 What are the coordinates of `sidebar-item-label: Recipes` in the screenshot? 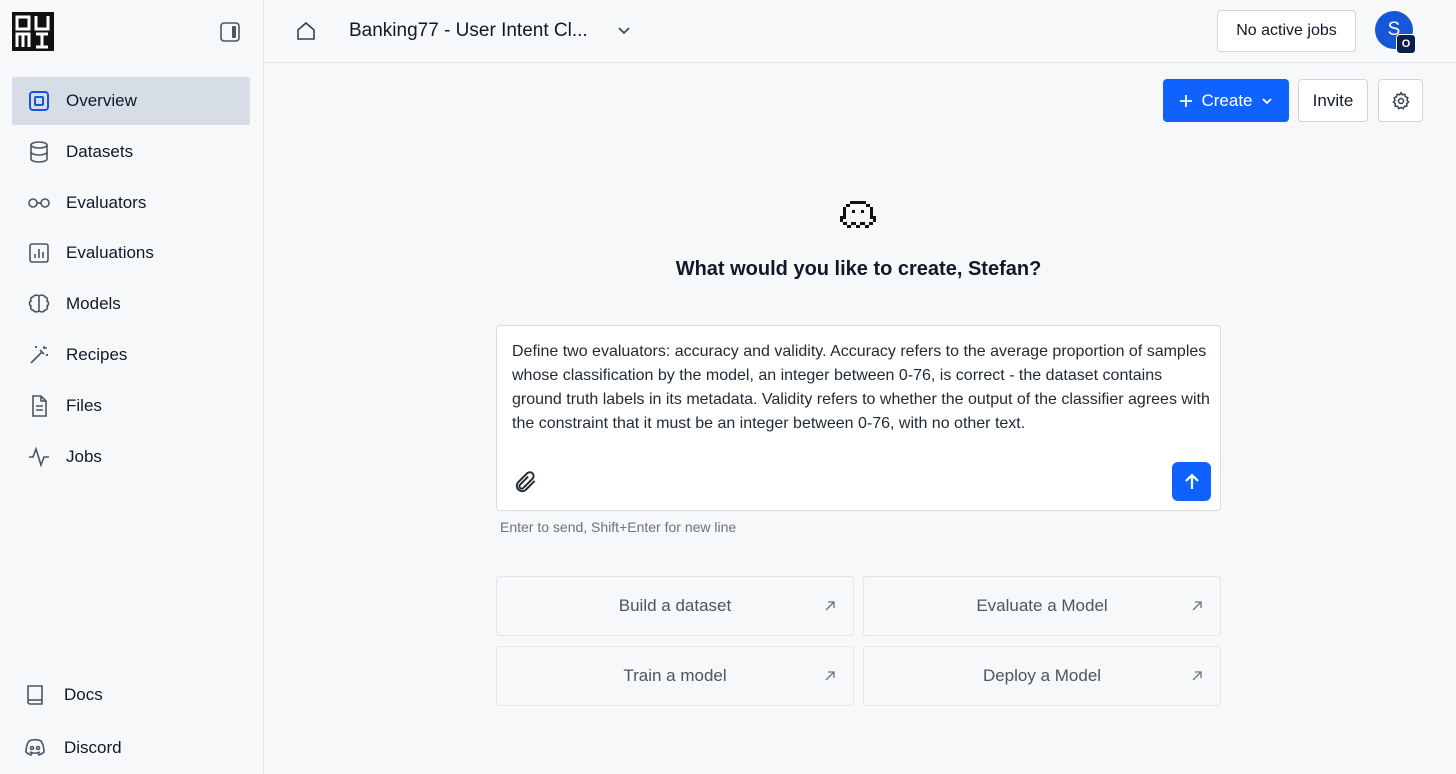 It's located at (97, 354).